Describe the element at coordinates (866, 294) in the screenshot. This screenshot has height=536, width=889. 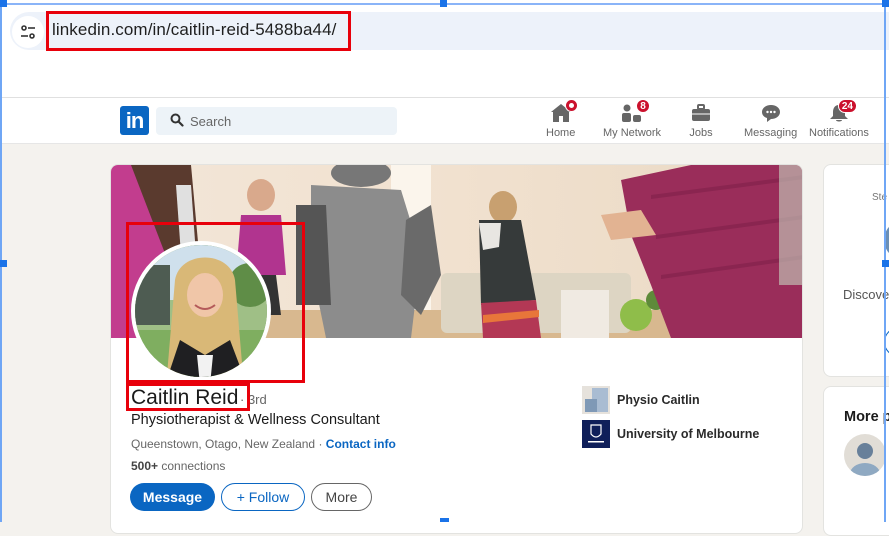
I see `sidebar-discover-text: Discove` at that location.